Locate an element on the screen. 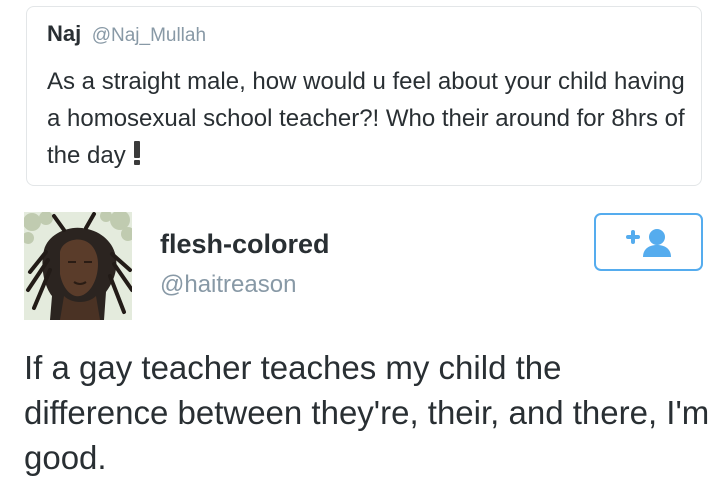 The width and height of the screenshot is (728, 490). quoted-tweet-header: Naj @Naj_Mullah is located at coordinates (126, 34).